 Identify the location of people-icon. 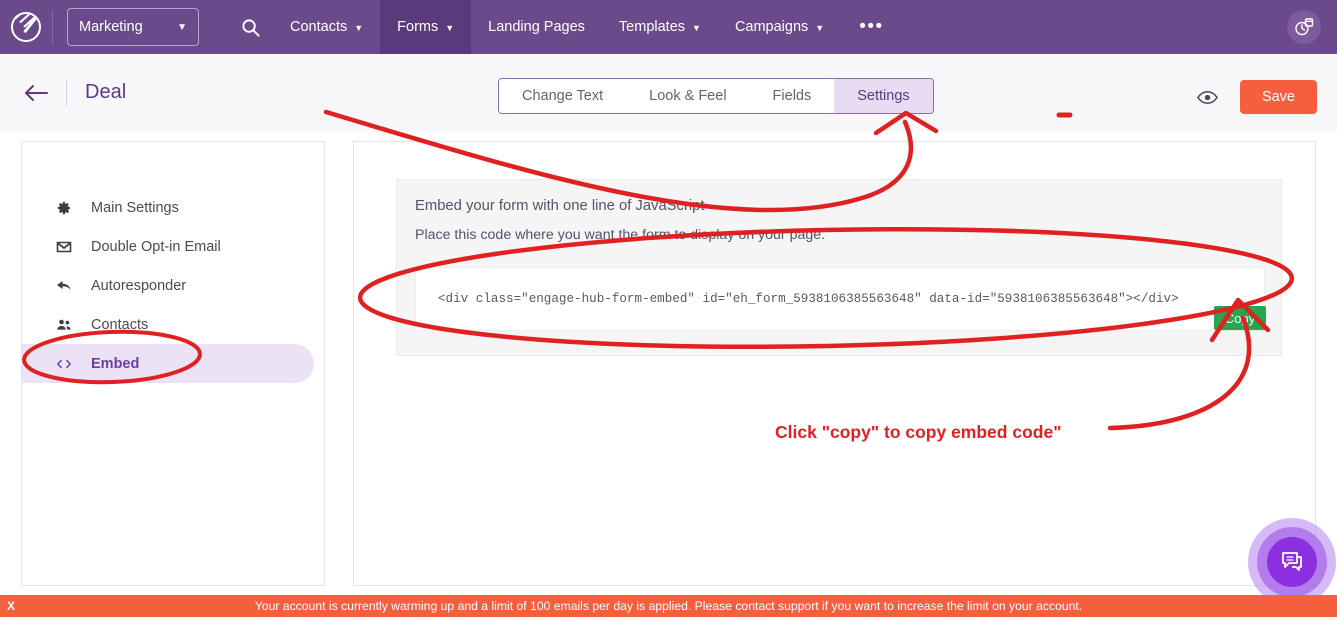
(64, 325).